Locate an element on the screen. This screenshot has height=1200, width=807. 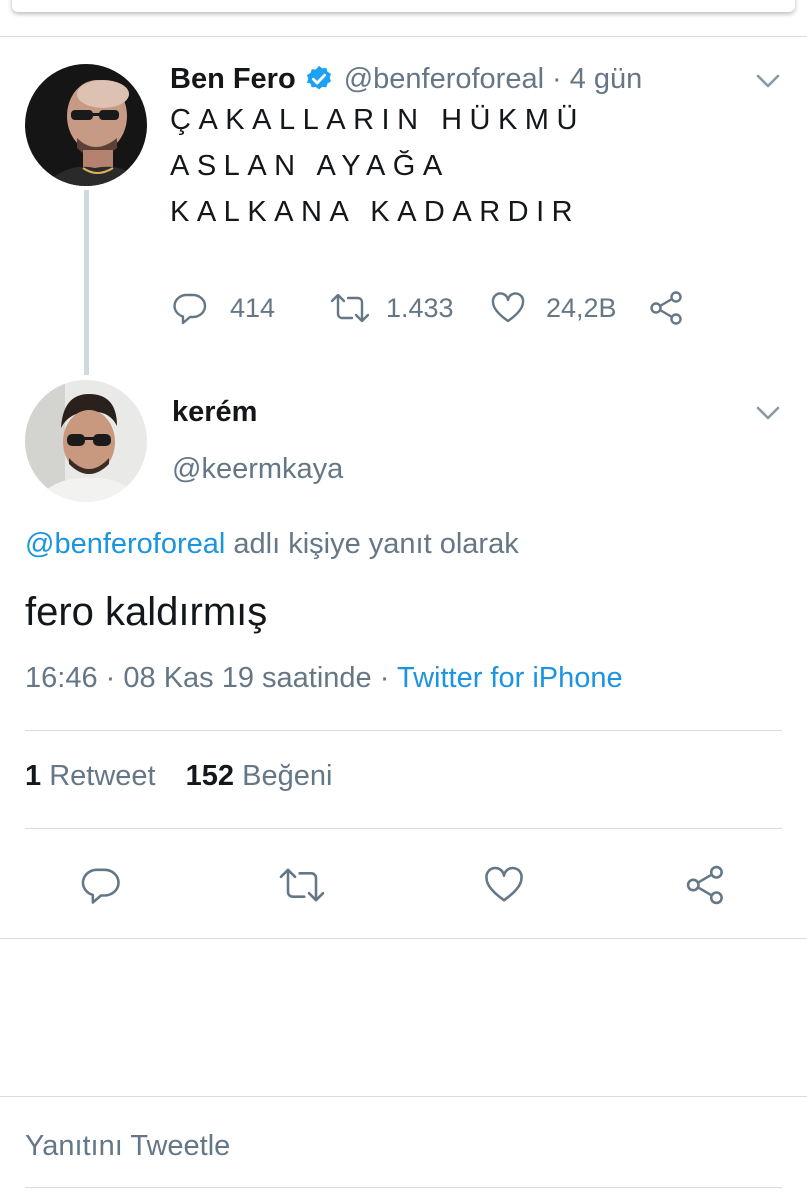
ben-fero-avatar is located at coordinates (86, 125).